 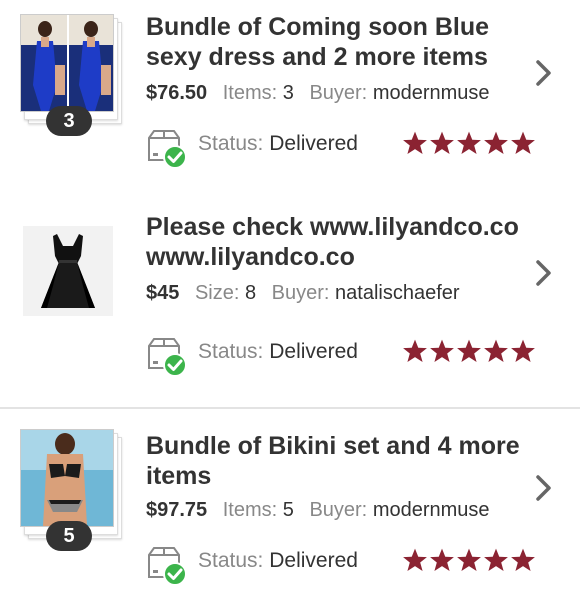 I want to click on order-title: Bundle of Bikini set and 4 more items, so click(x=333, y=461).